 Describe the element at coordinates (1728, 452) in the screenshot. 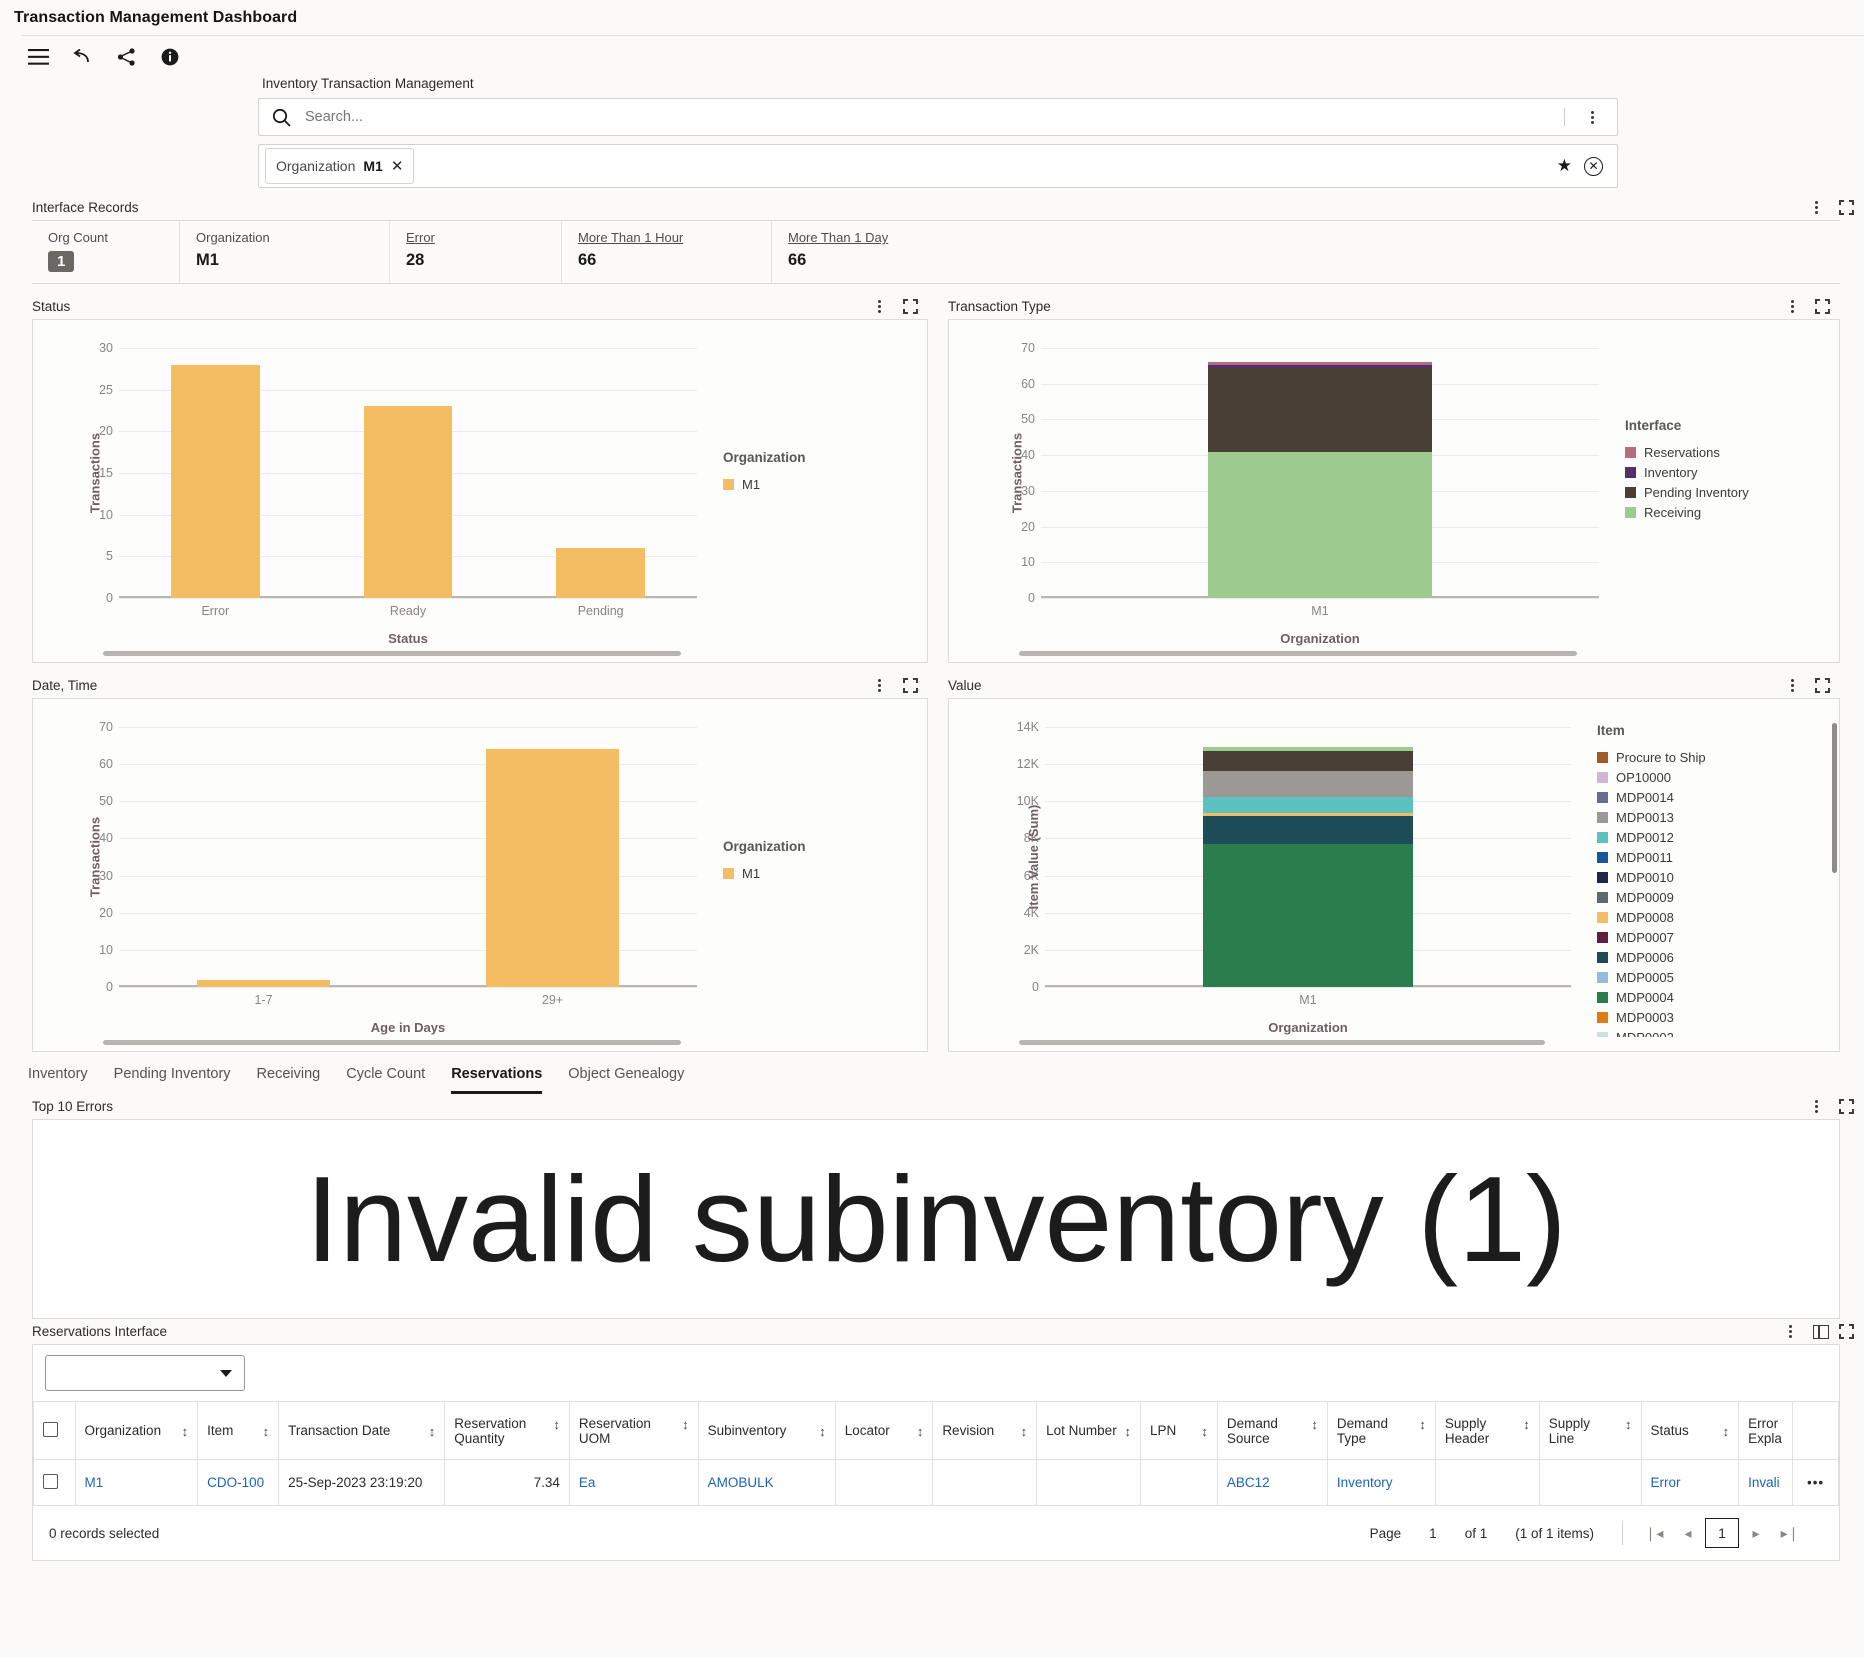

I see `legend-item: Reservations` at that location.